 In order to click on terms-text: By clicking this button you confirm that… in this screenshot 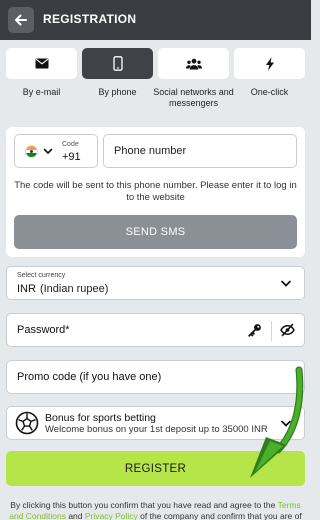, I will do `click(155, 510)`.